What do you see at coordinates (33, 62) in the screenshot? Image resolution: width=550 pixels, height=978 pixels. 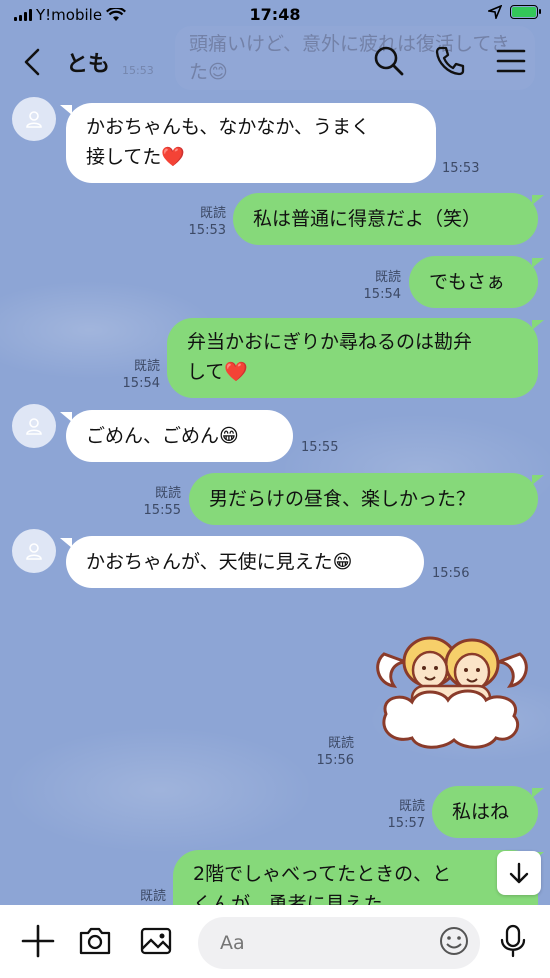 I see `back-button` at bounding box center [33, 62].